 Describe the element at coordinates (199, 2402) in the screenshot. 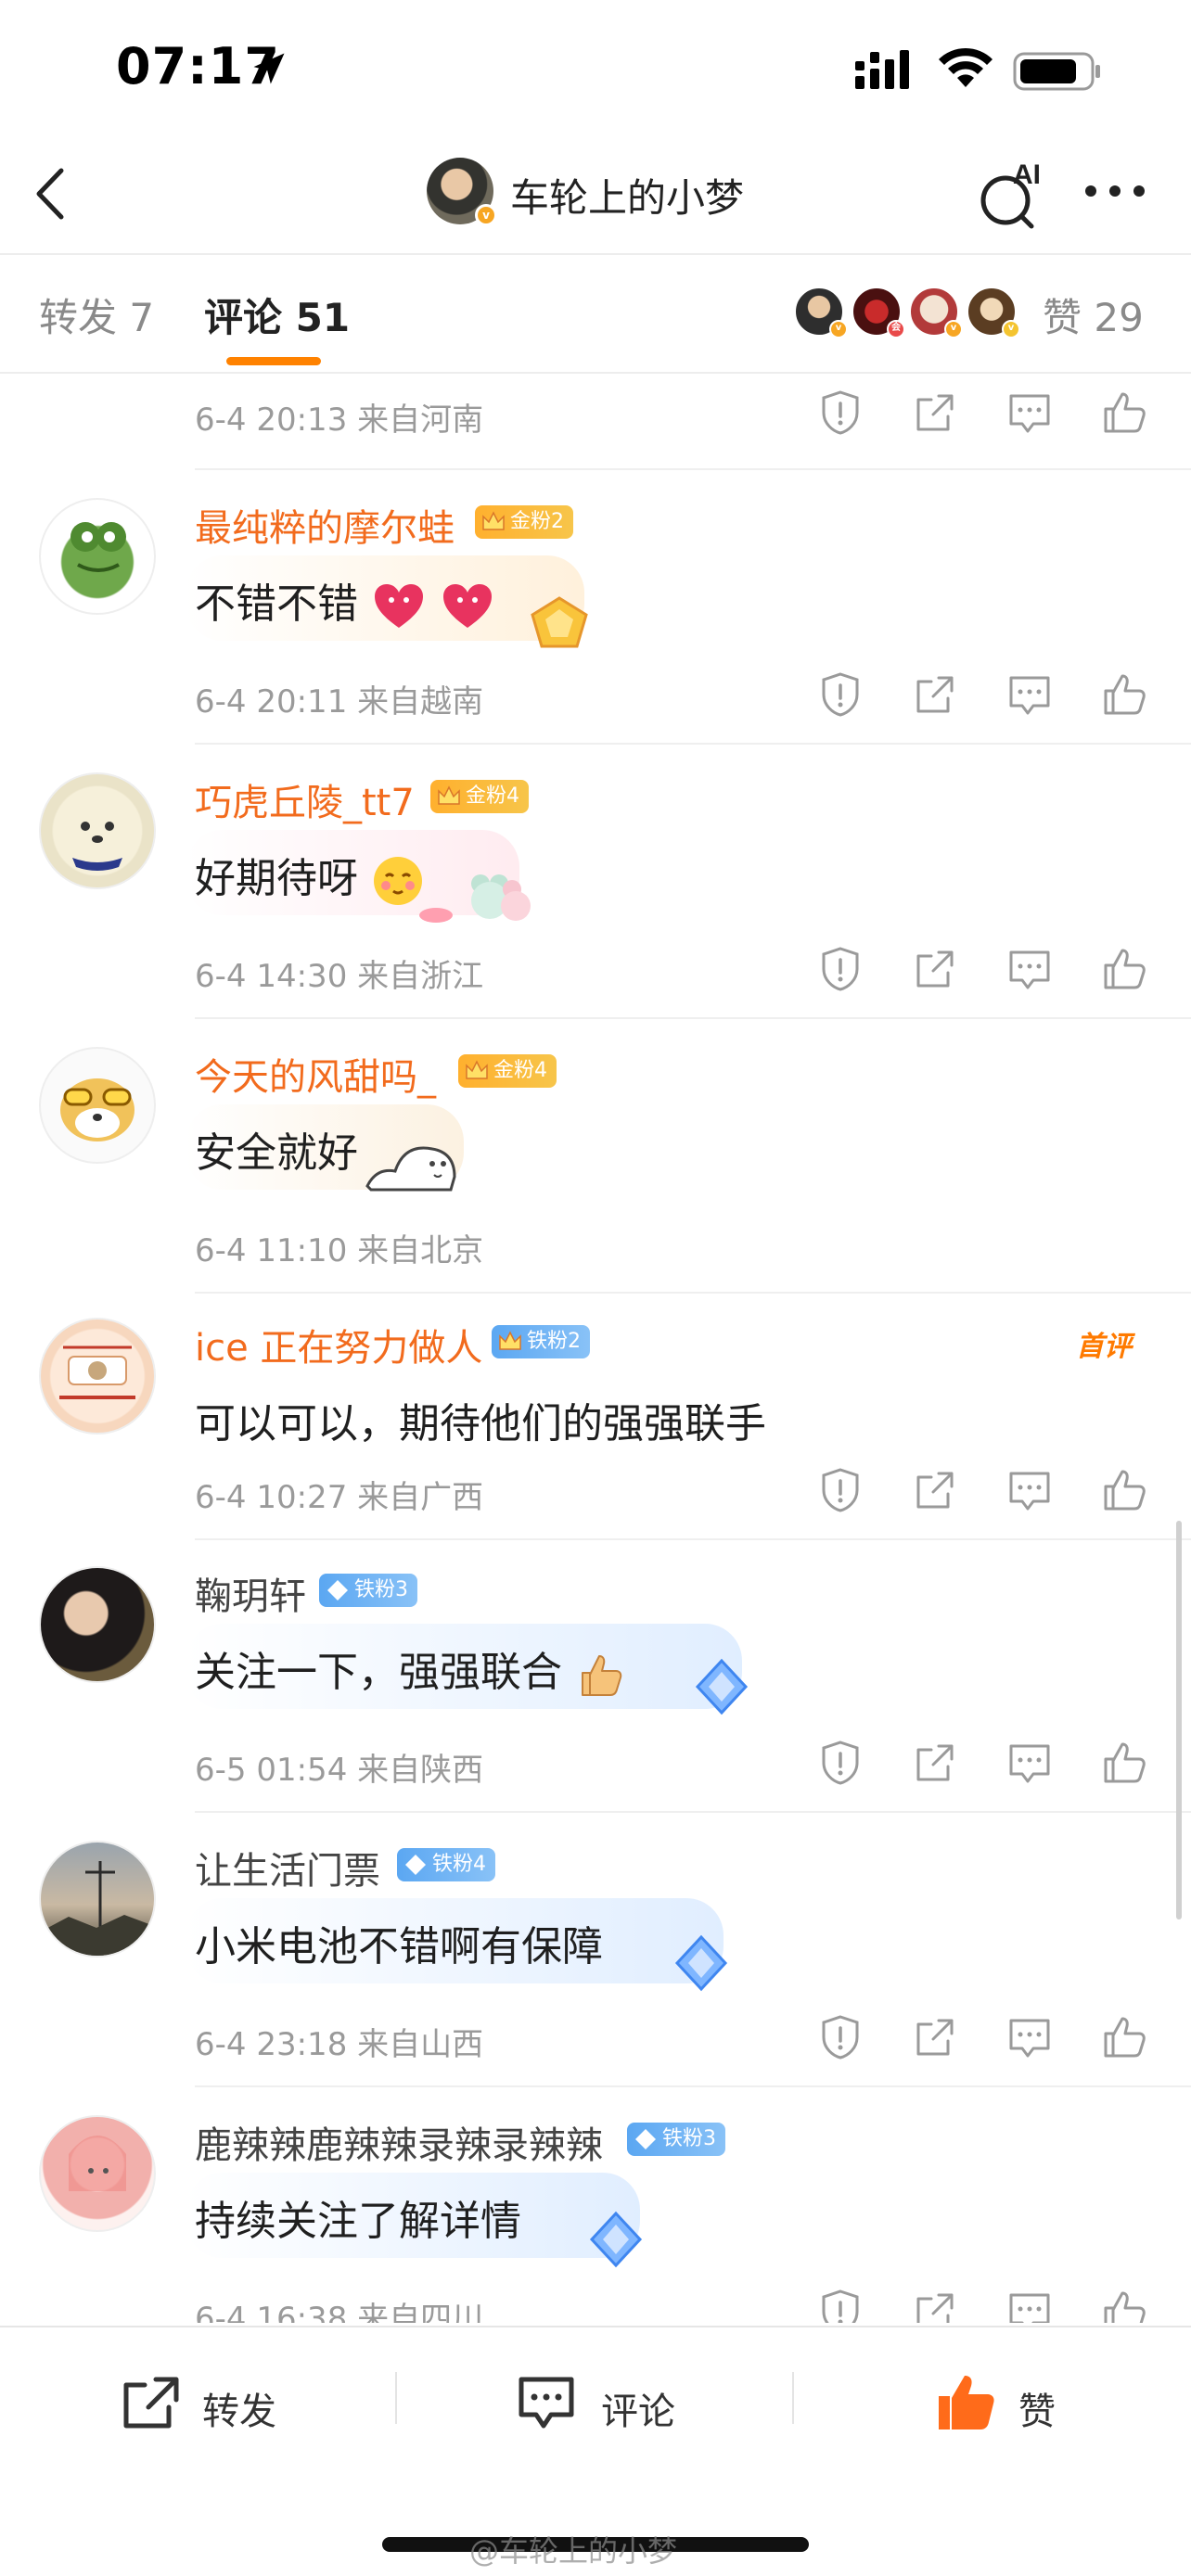

I see `forward-button: 转发` at that location.